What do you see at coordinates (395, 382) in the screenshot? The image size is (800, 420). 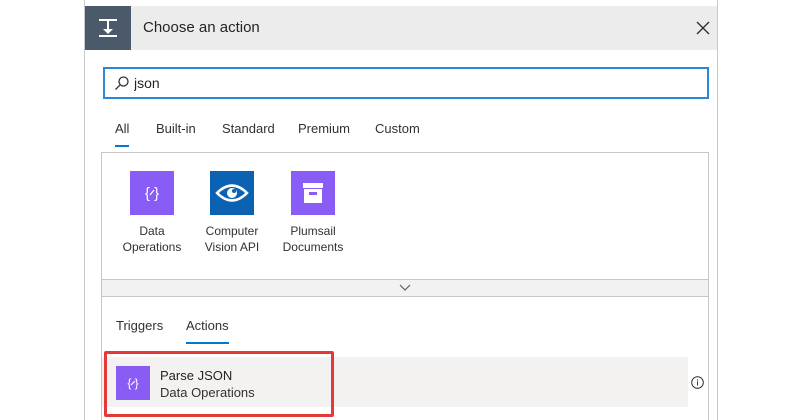 I see `action-parse-json: { } Parse JSON Data Operations` at bounding box center [395, 382].